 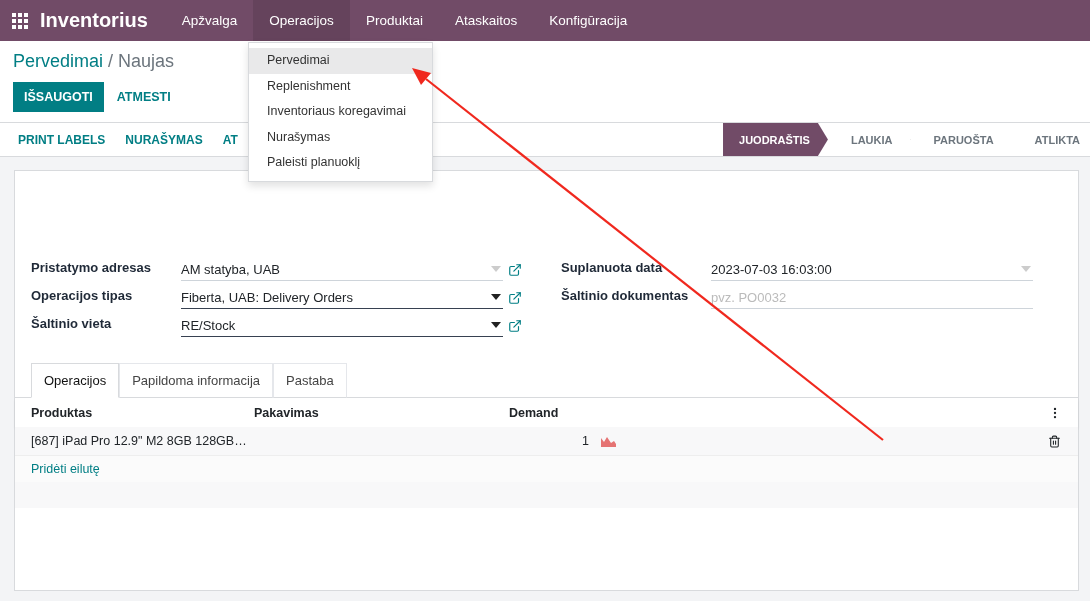 What do you see at coordinates (340, 112) in the screenshot?
I see `menu-item: Inventoriaus koregavimai` at bounding box center [340, 112].